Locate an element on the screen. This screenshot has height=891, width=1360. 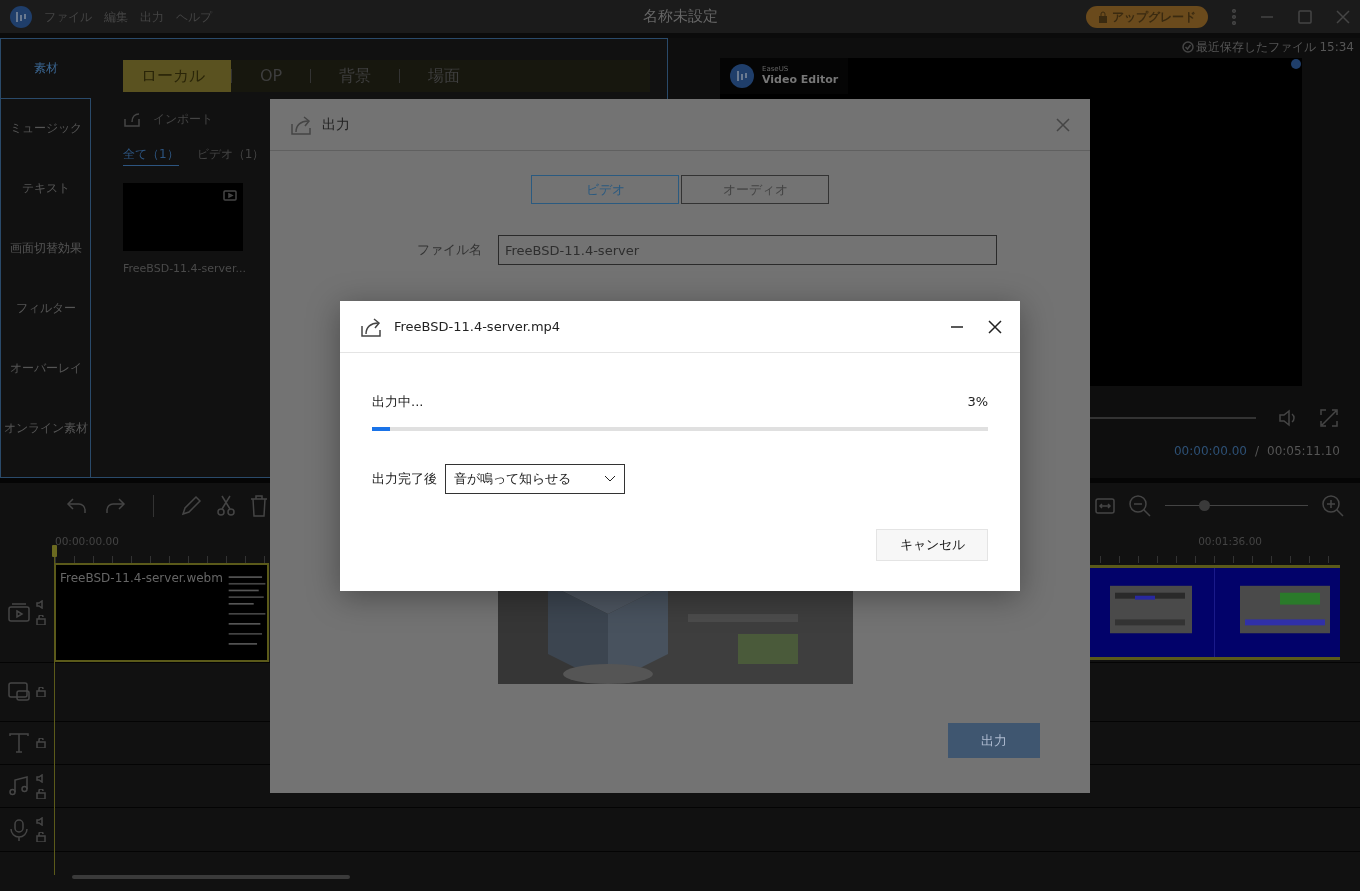
check-circle-icon is located at coordinates (1187, 47).